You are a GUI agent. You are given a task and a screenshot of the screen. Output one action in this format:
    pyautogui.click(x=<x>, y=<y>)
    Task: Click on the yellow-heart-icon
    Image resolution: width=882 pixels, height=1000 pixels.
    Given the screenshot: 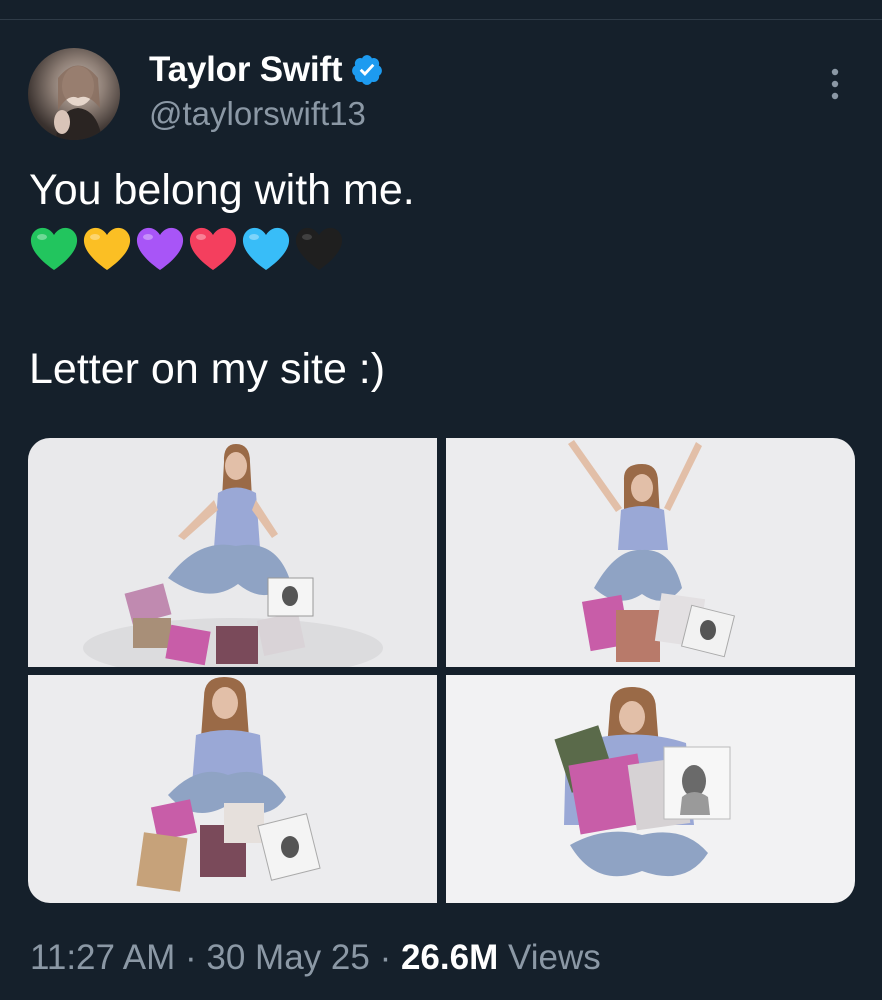 What is the action you would take?
    pyautogui.click(x=107, y=248)
    